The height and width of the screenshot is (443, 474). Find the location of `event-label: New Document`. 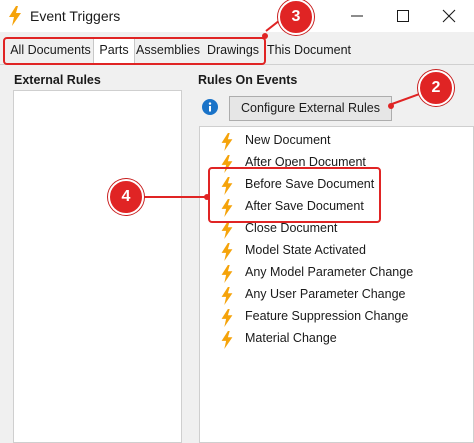

event-label: New Document is located at coordinates (288, 140).